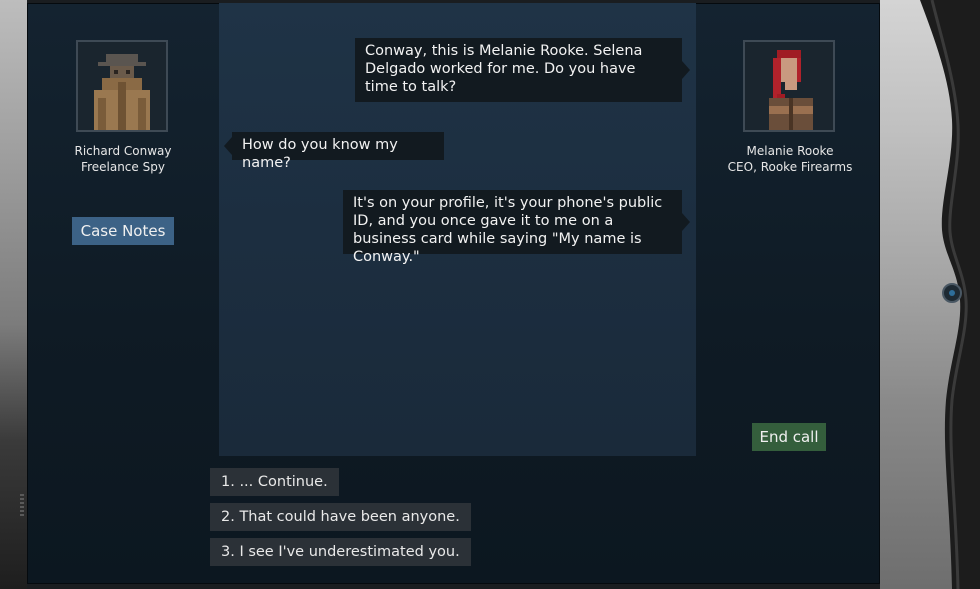  I want to click on right-speaker-title: CEO, Rooke Firearms, so click(790, 167).